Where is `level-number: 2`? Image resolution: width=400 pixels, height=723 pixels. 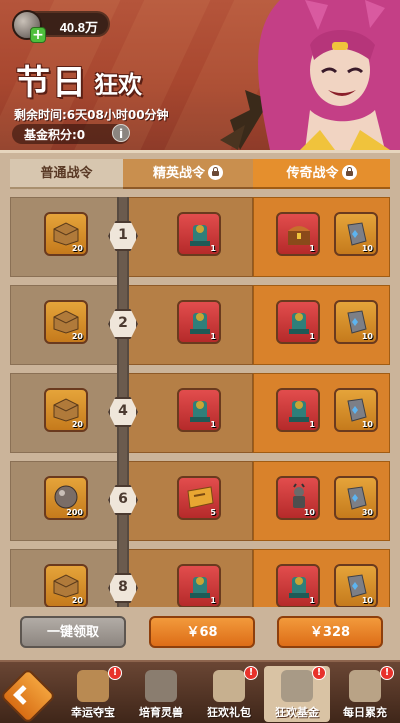 level-number: 2 is located at coordinates (123, 323).